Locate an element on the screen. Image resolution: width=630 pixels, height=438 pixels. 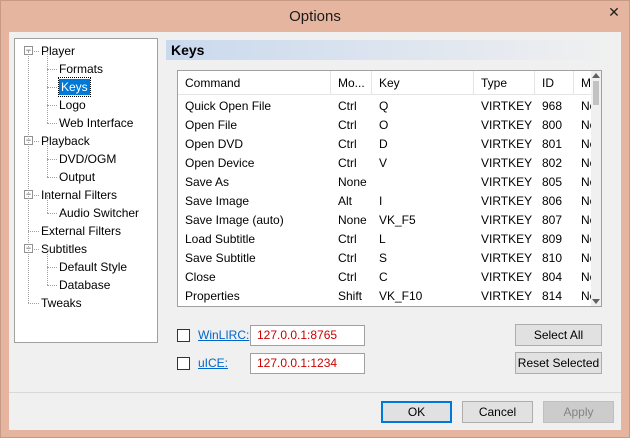
tree-item-database: Database is located at coordinates (84, 285).